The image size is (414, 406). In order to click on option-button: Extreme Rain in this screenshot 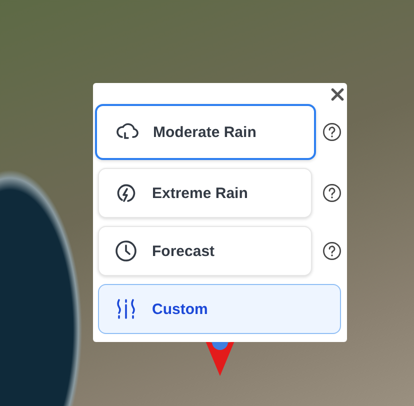, I will do `click(205, 193)`.